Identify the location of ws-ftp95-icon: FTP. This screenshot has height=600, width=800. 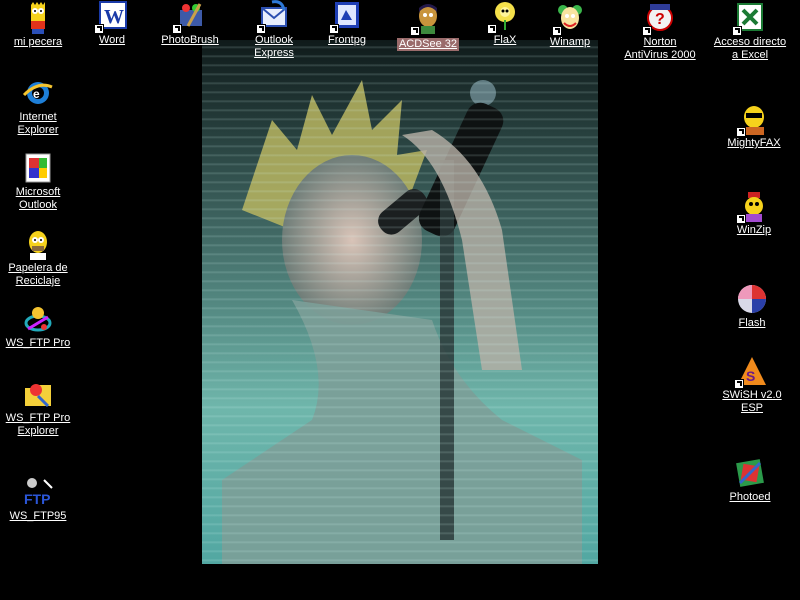
(38, 492).